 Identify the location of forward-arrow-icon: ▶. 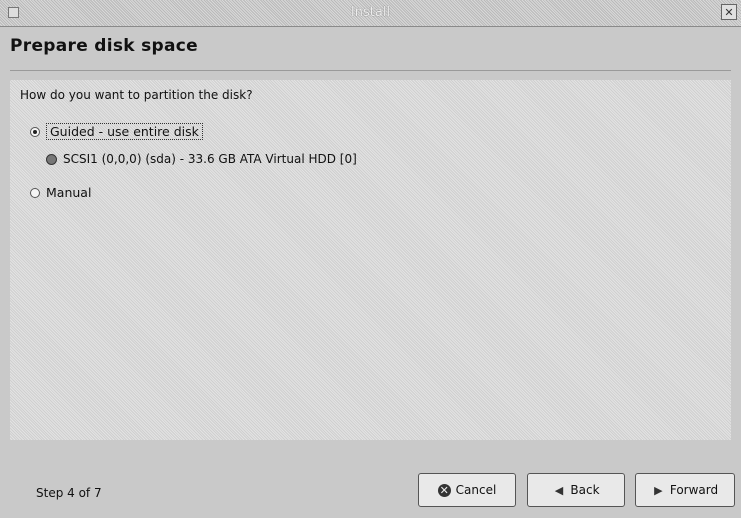
(658, 490).